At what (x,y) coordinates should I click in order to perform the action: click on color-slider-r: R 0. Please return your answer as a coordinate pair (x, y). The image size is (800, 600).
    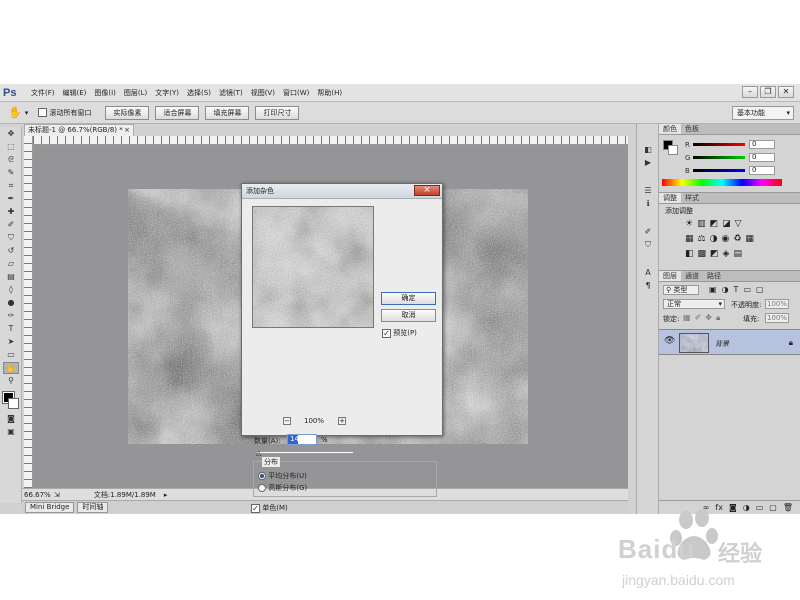
    Looking at the image, I should click on (730, 144).